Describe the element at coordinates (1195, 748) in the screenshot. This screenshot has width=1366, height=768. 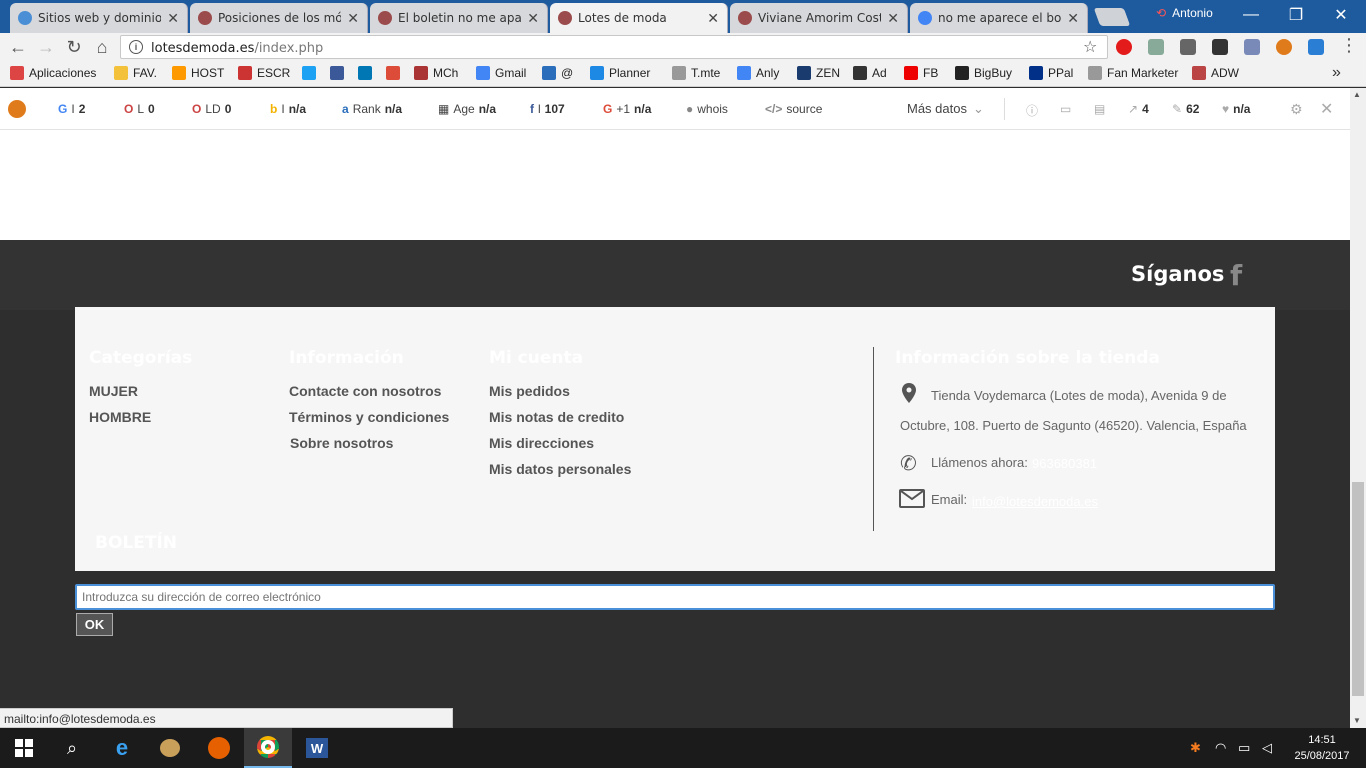
I see `tray-app-icon: ✱` at that location.